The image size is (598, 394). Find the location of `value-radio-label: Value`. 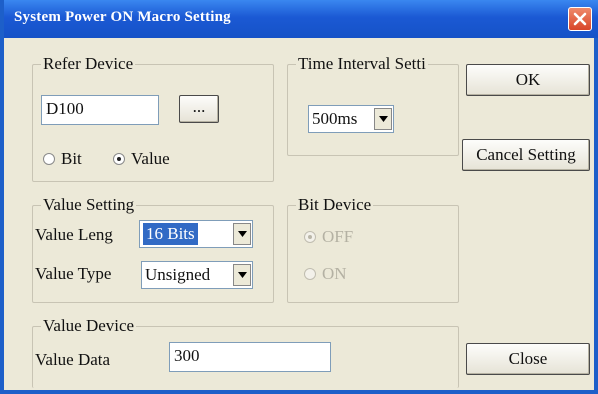

value-radio-label: Value is located at coordinates (150, 158).